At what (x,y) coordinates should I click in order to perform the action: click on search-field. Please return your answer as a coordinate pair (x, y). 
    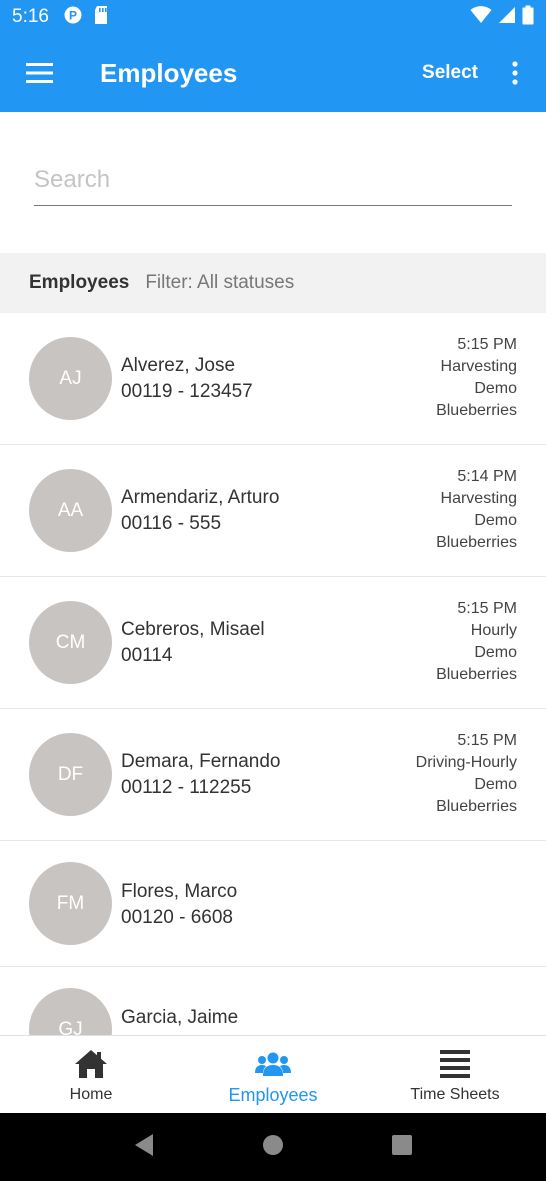
    Looking at the image, I should click on (273, 178).